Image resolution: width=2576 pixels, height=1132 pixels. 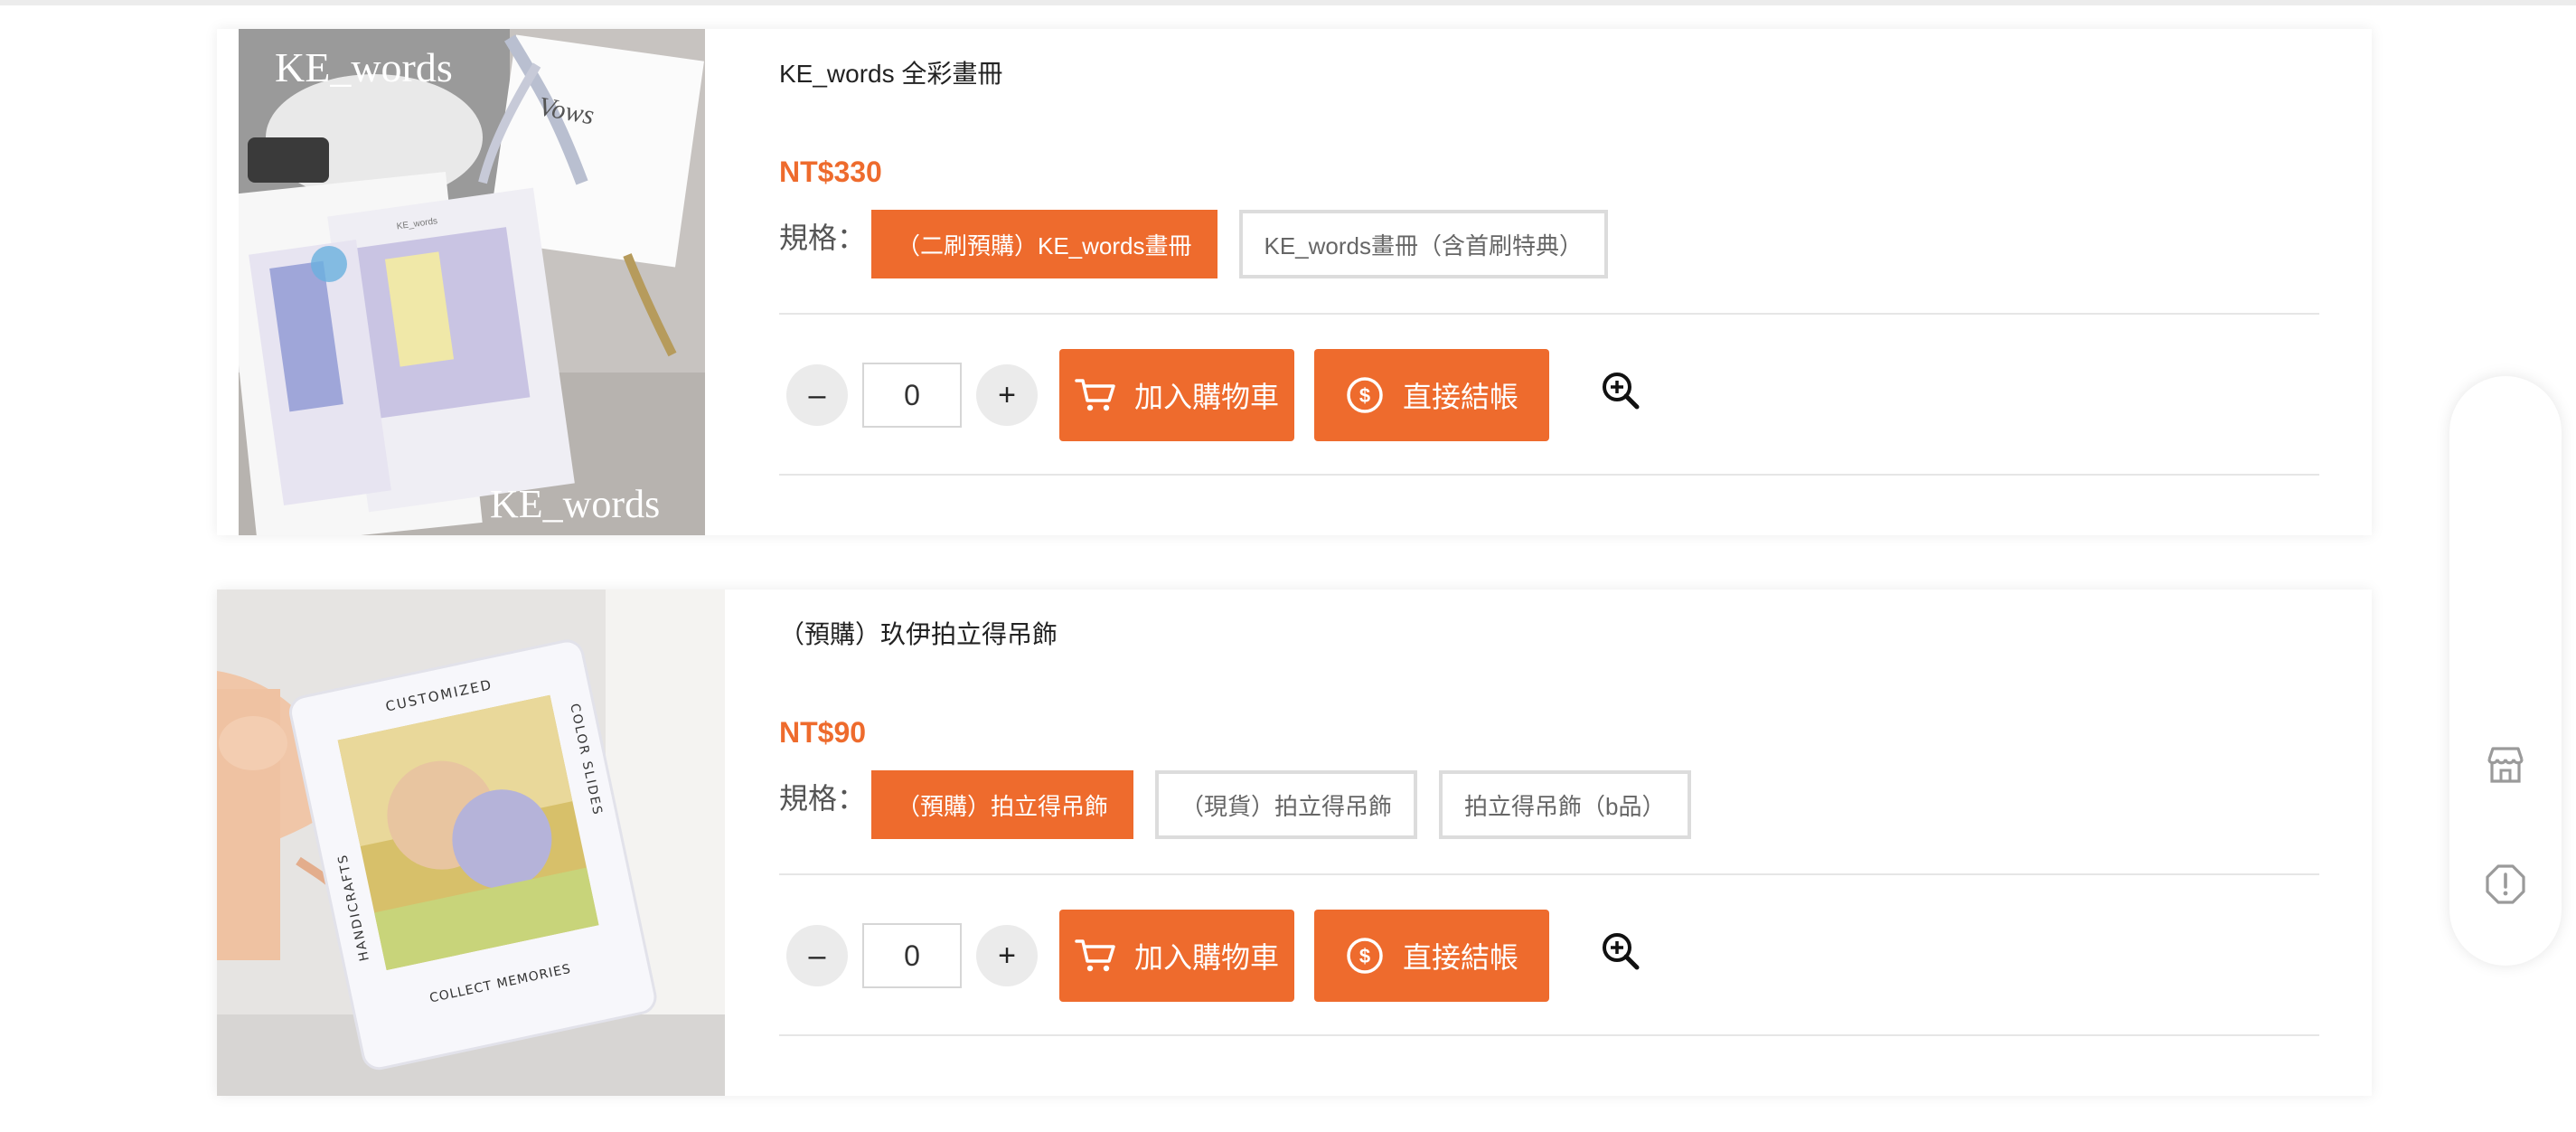 What do you see at coordinates (823, 732) in the screenshot?
I see `product-price: NT$90` at bounding box center [823, 732].